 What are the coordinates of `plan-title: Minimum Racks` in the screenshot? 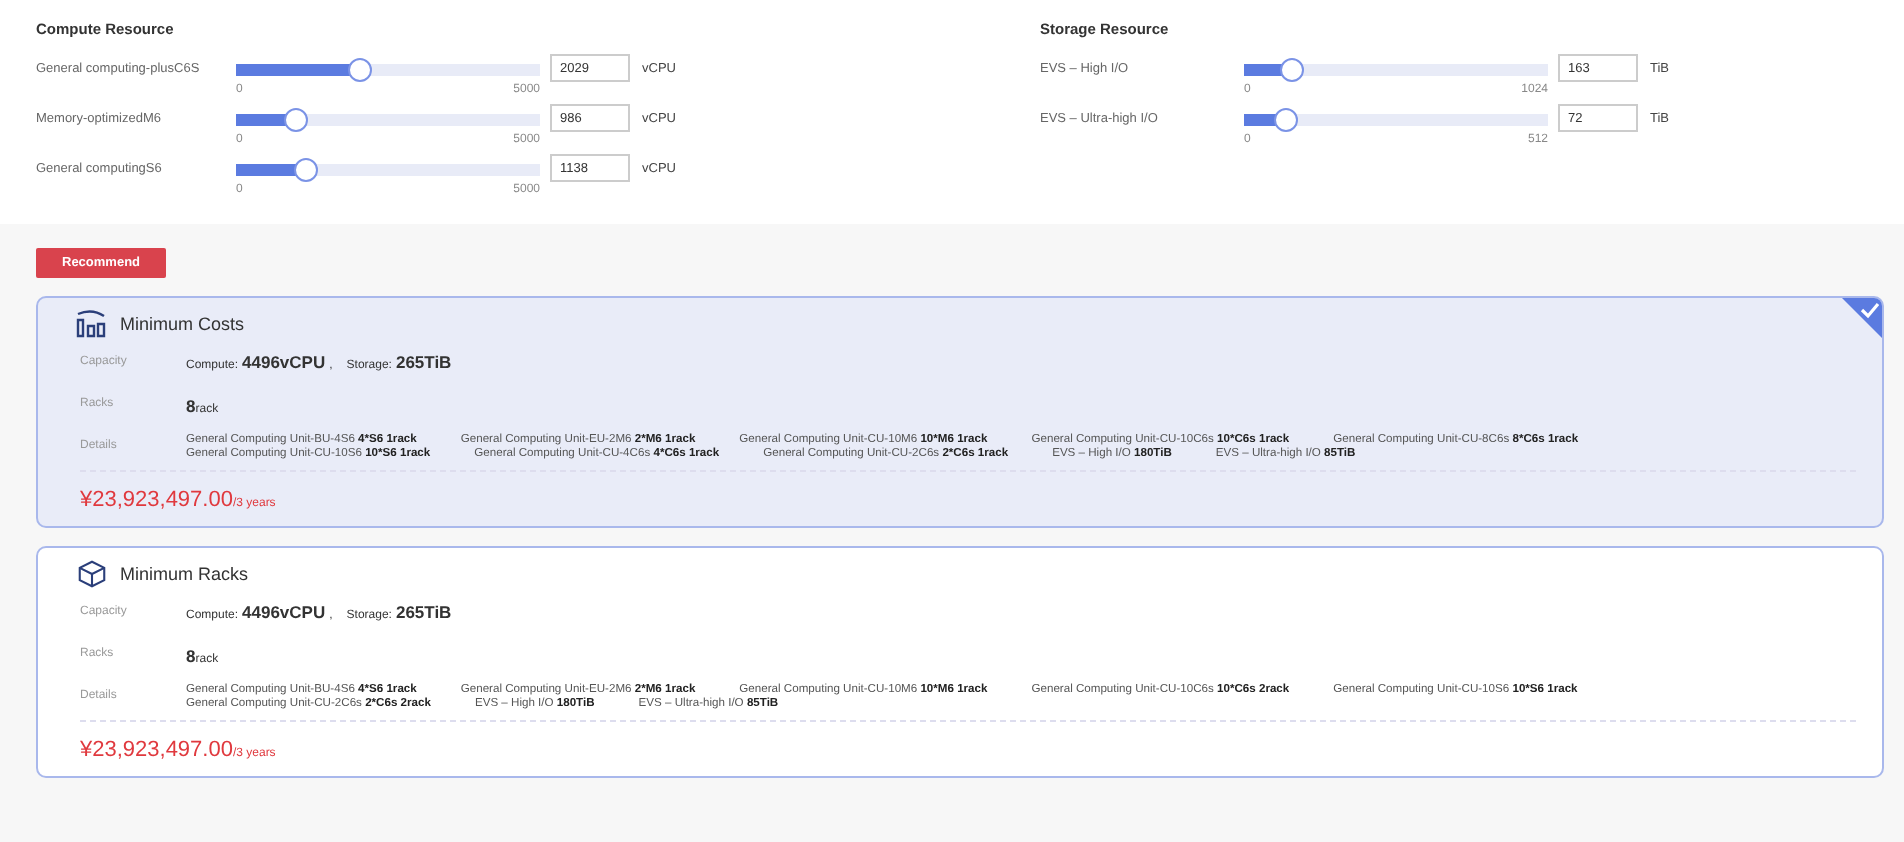 It's located at (184, 574).